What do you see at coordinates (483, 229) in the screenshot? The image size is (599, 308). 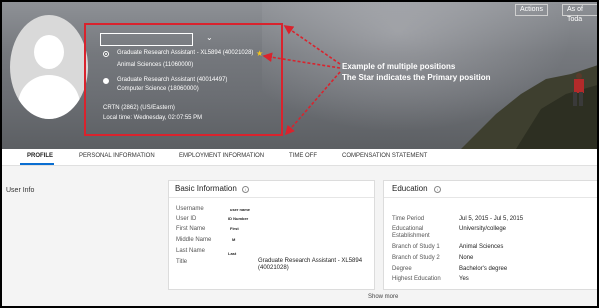 I see `educational-establishment-value: University/college` at bounding box center [483, 229].